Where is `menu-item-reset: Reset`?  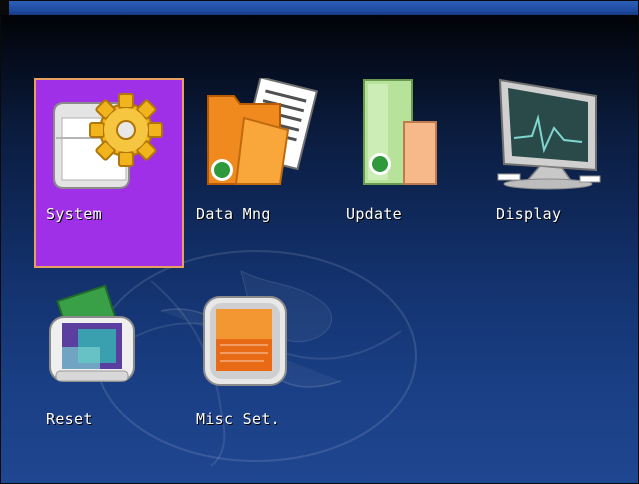
menu-item-reset: Reset is located at coordinates (109, 378).